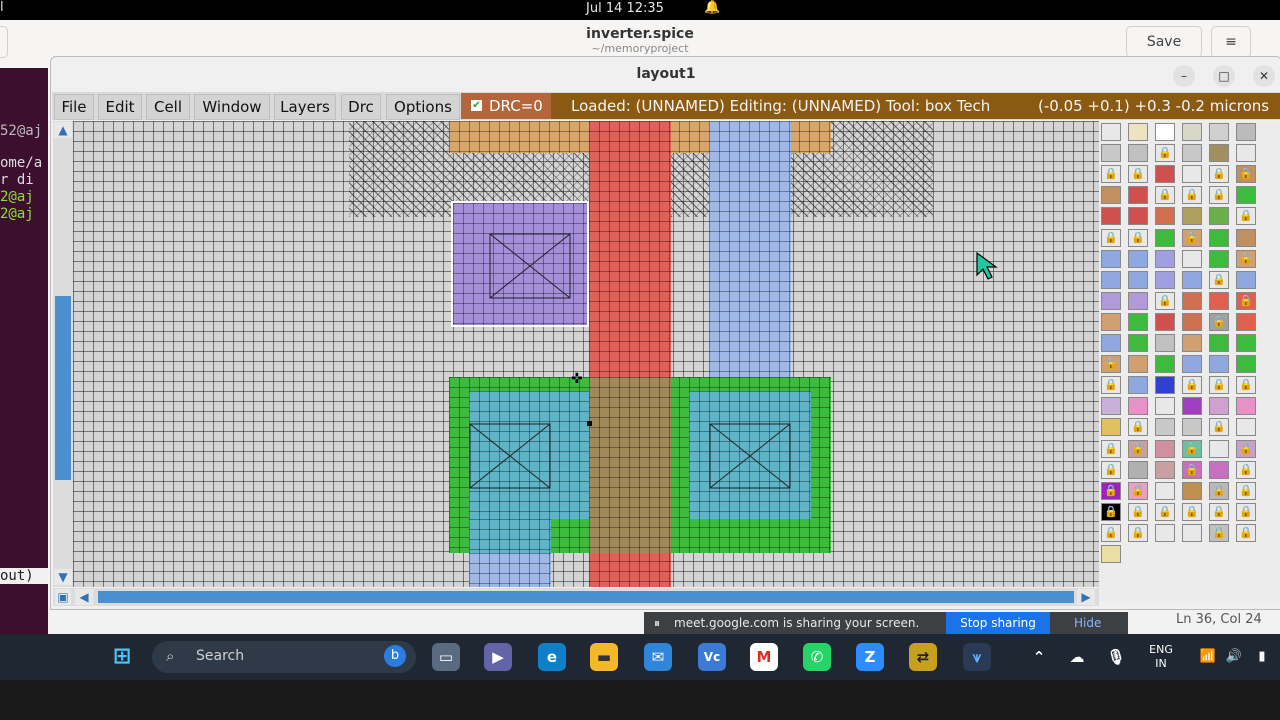 The image size is (1280, 720). Describe the element at coordinates (1224, 76) in the screenshot. I see `maximize-icon: □` at that location.